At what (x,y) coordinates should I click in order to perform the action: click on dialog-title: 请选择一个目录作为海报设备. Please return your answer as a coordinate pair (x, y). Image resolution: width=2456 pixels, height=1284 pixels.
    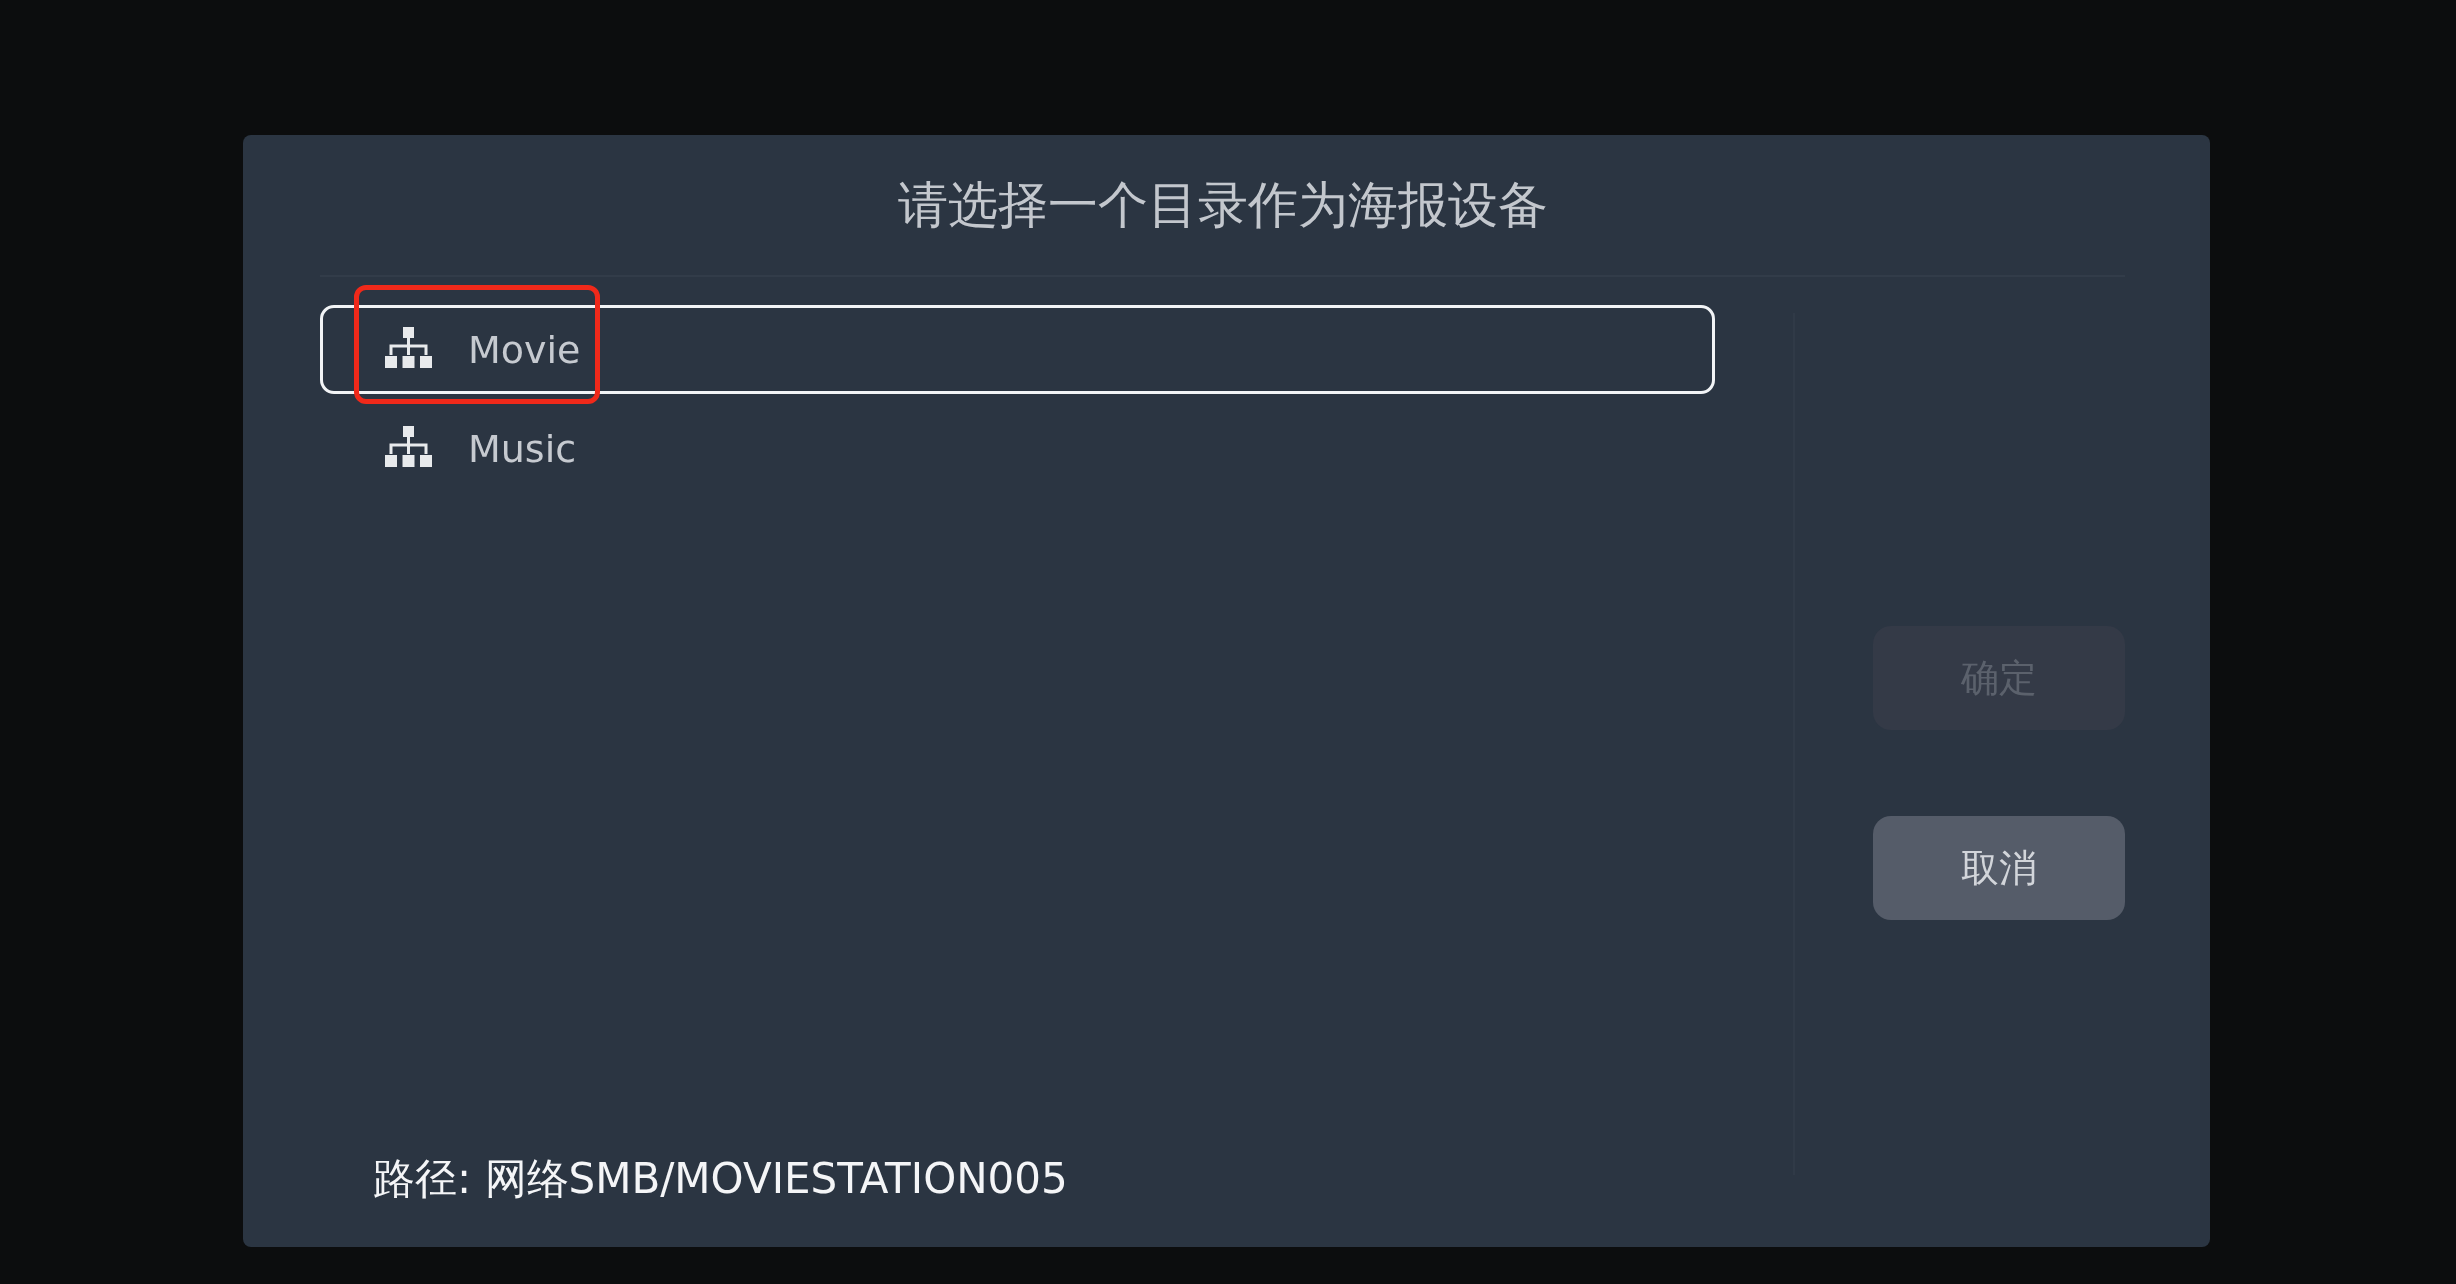
    Looking at the image, I should click on (1222, 205).